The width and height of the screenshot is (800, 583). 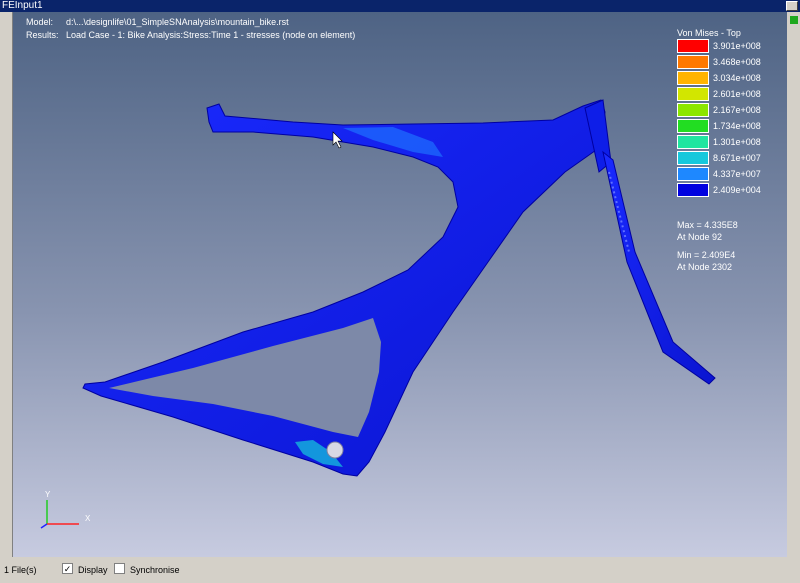 I want to click on legend-max: Max = 4.335E8, so click(x=707, y=225).